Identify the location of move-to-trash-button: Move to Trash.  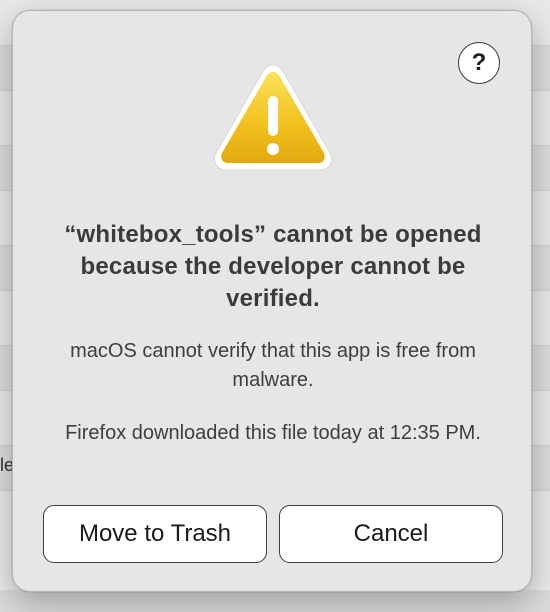
(155, 534).